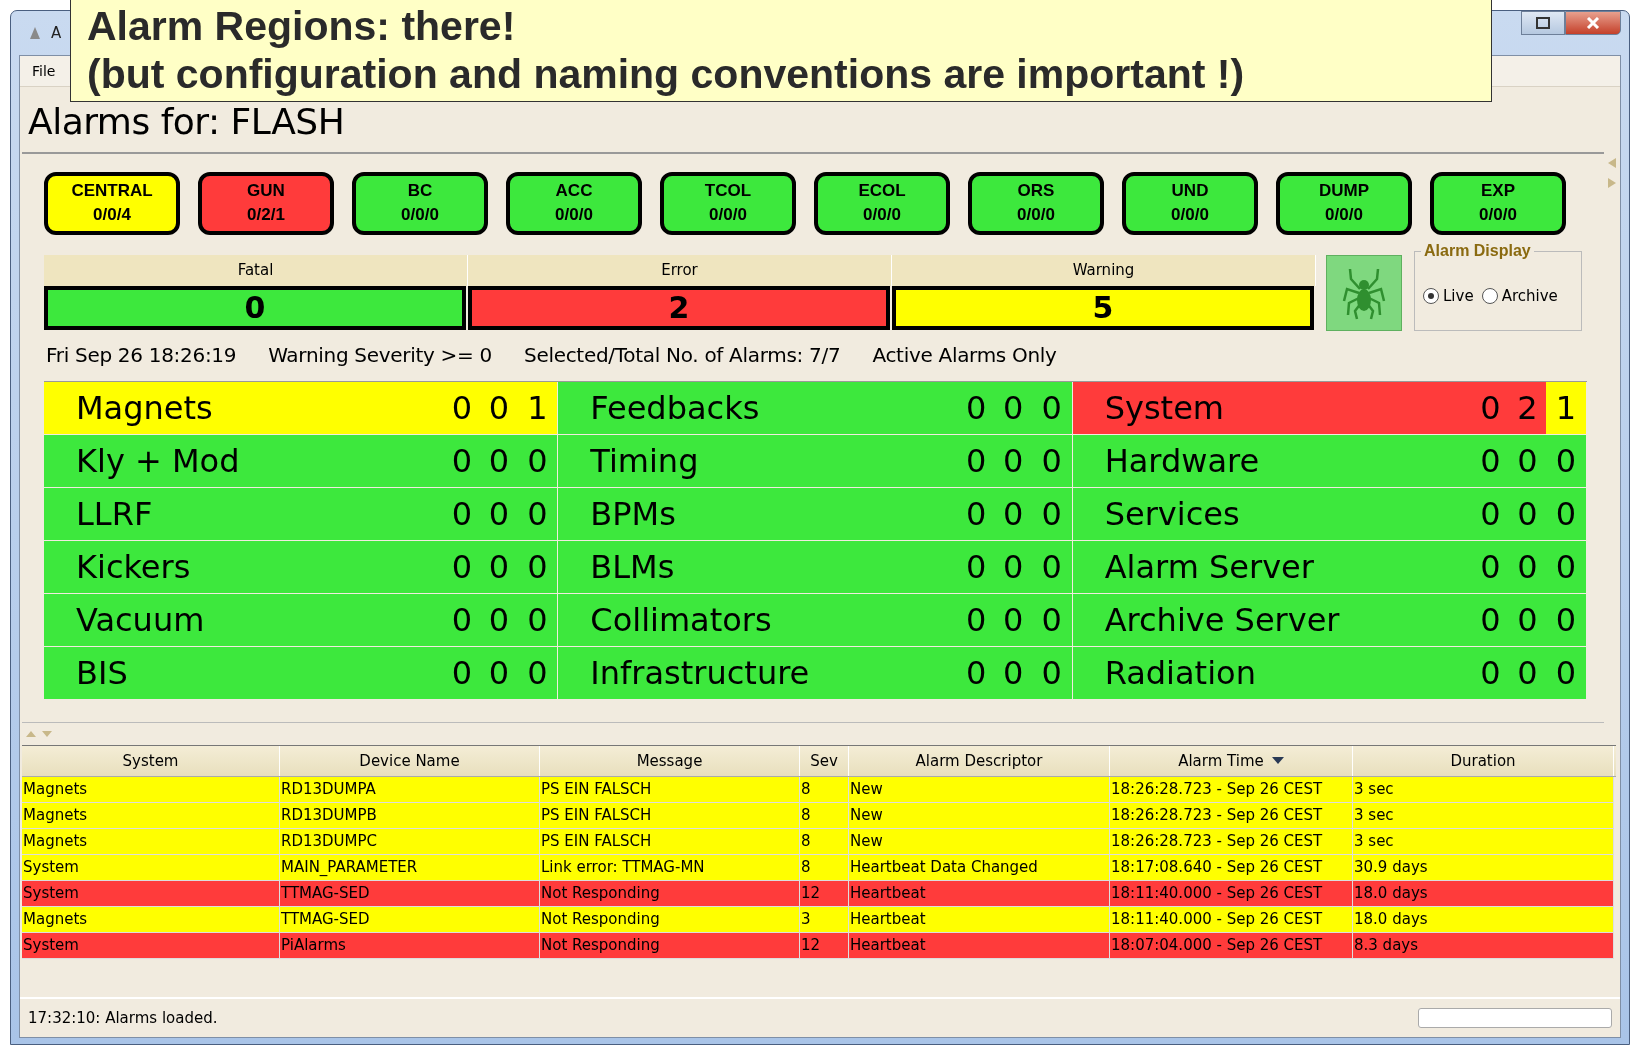  I want to click on subsystem-name: BIS, so click(102, 672).